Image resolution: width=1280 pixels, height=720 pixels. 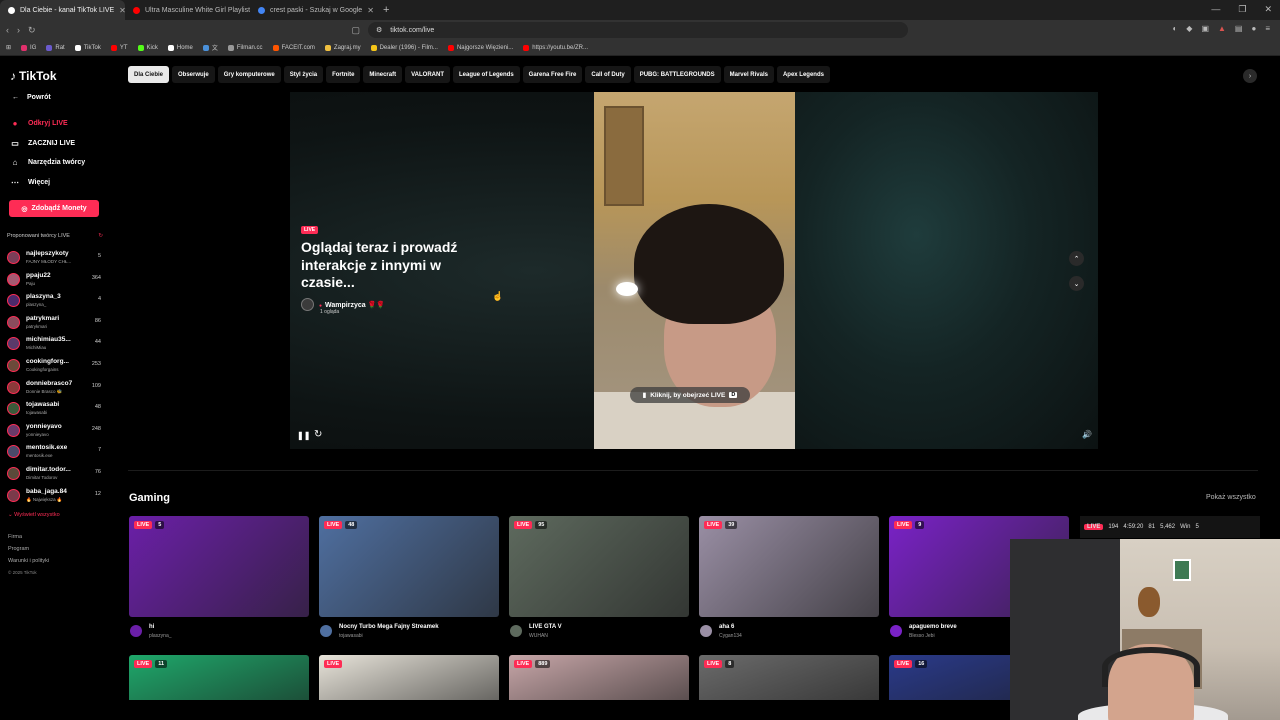 I want to click on streamer-name: plaszyna_, so click(x=160, y=636).